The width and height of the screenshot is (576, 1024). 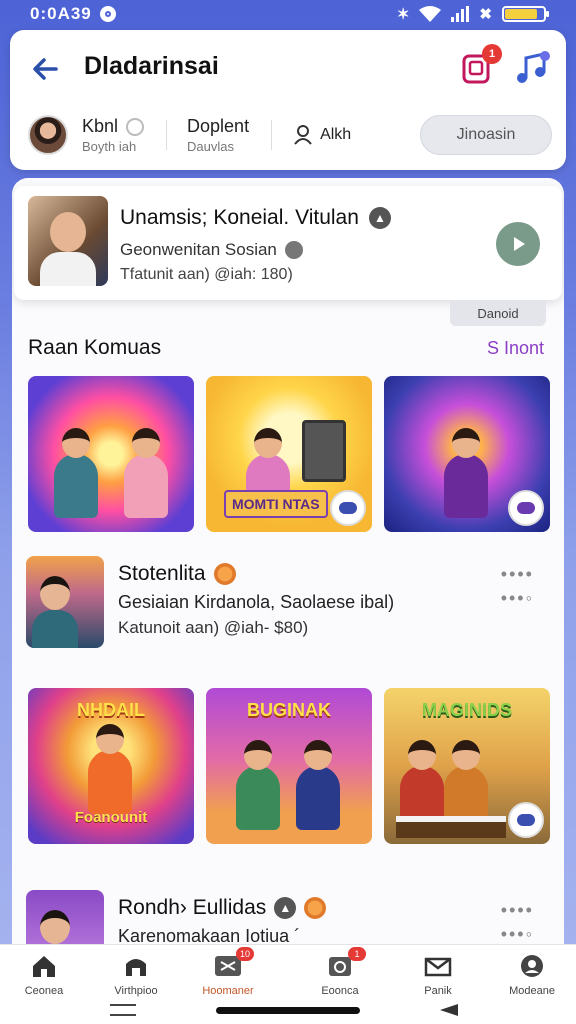 I want to click on list-item-subtitle: Gesiaian Kirdanola, Saolaese ibal), so click(x=256, y=602).